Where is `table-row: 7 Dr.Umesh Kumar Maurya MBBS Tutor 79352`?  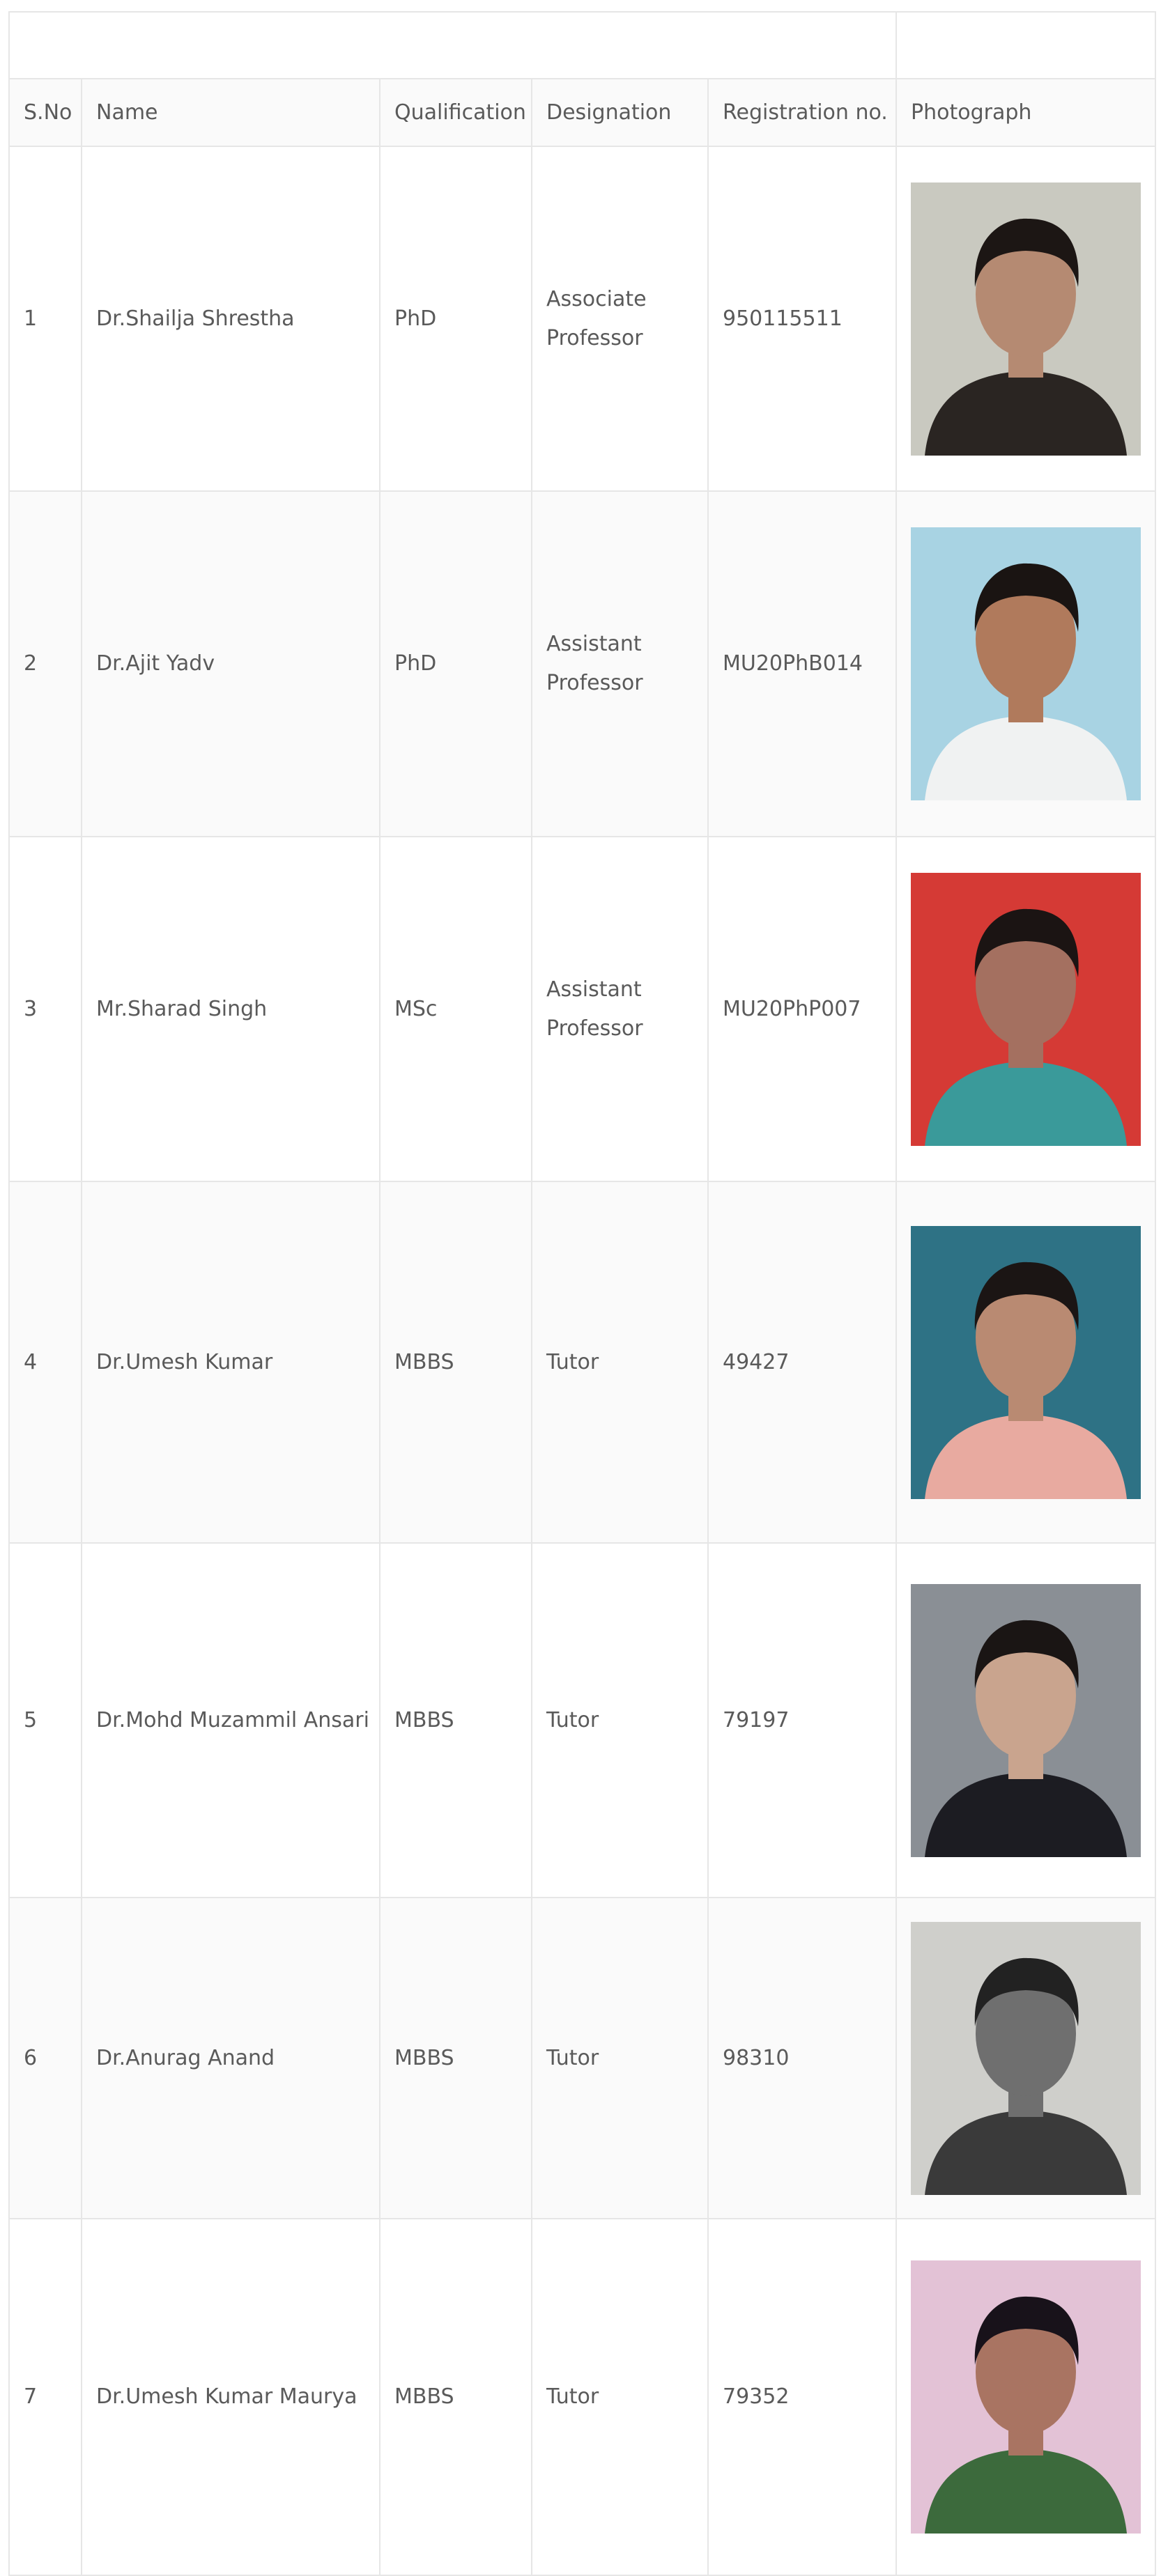
table-row: 7 Dr.Umesh Kumar Maurya MBBS Tutor 79352 is located at coordinates (582, 2397).